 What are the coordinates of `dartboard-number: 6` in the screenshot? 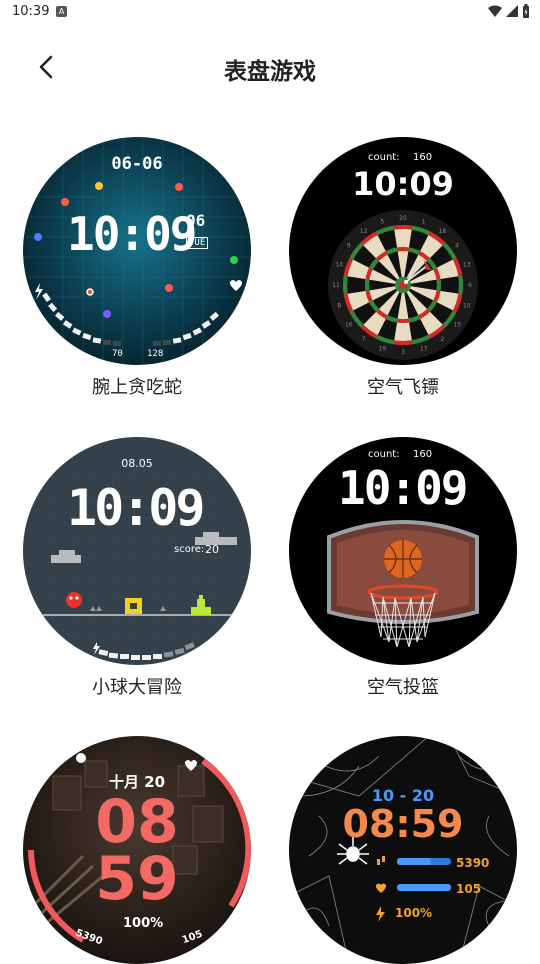 It's located at (470, 285).